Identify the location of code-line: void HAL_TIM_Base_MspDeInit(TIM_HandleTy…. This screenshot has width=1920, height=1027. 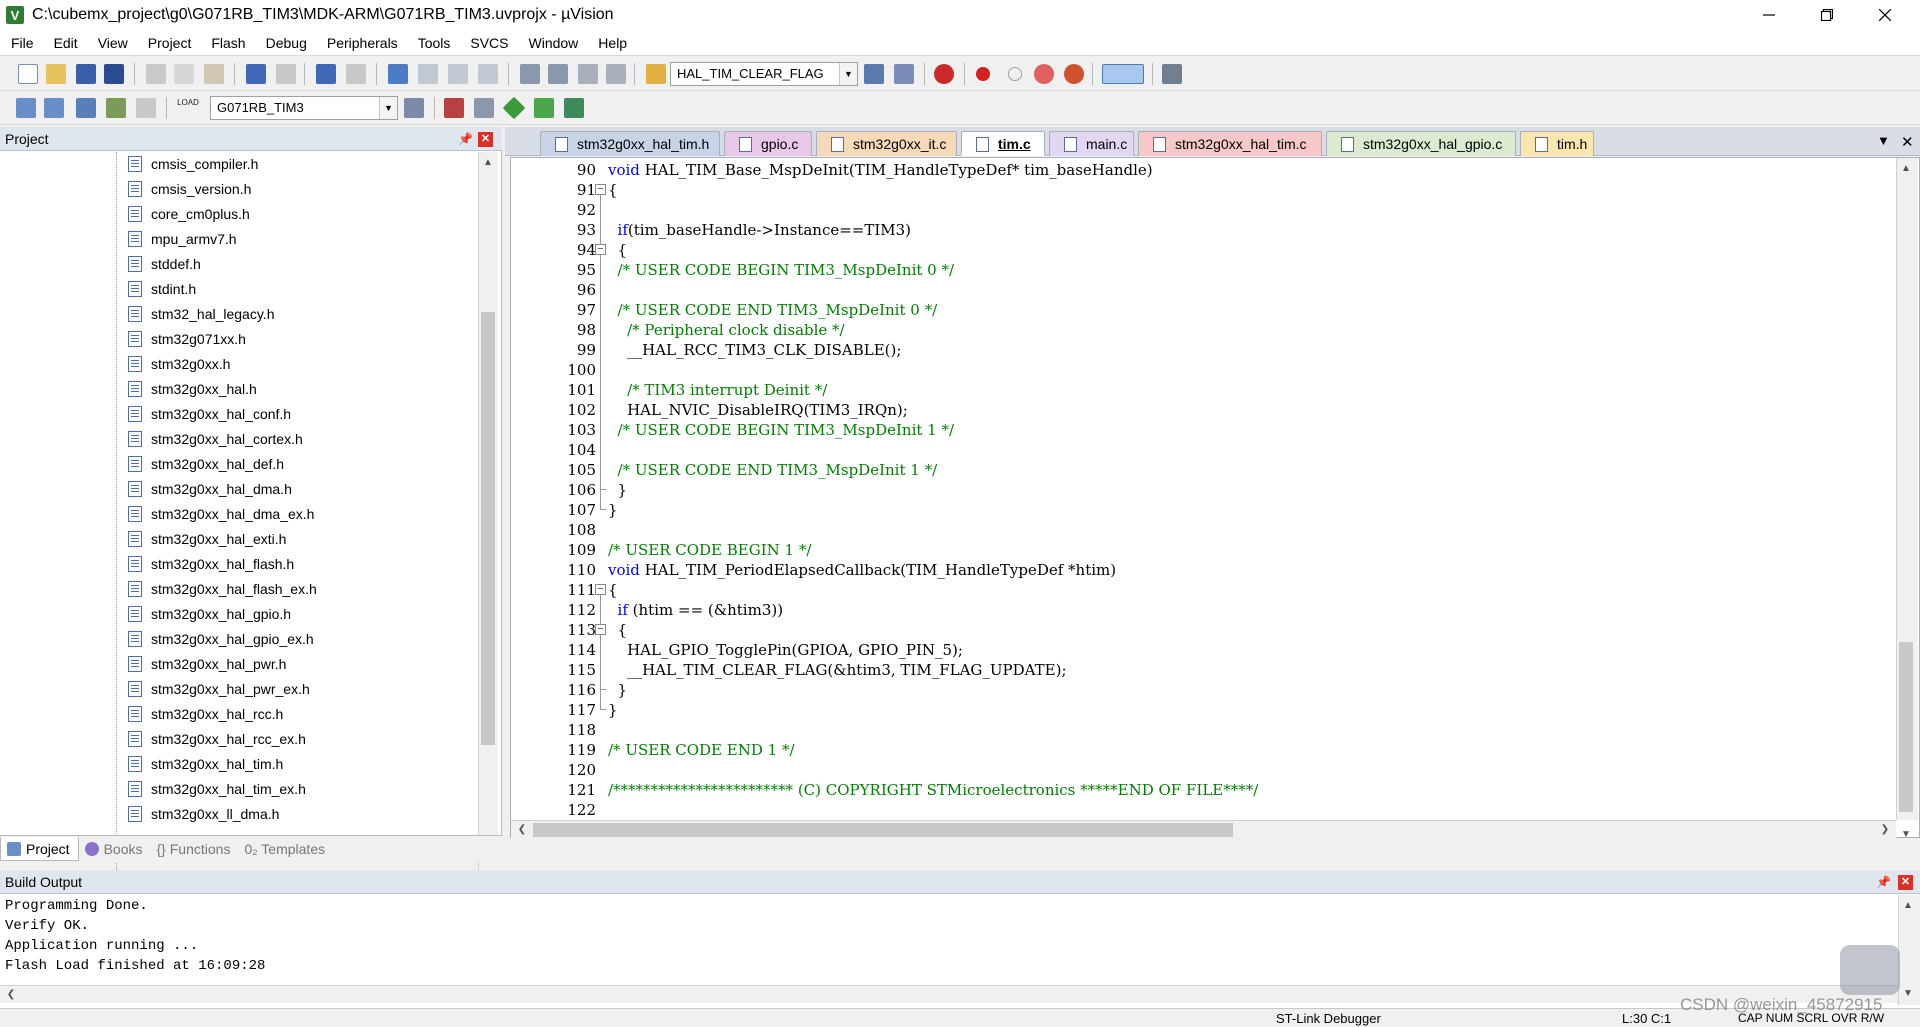
(880, 170).